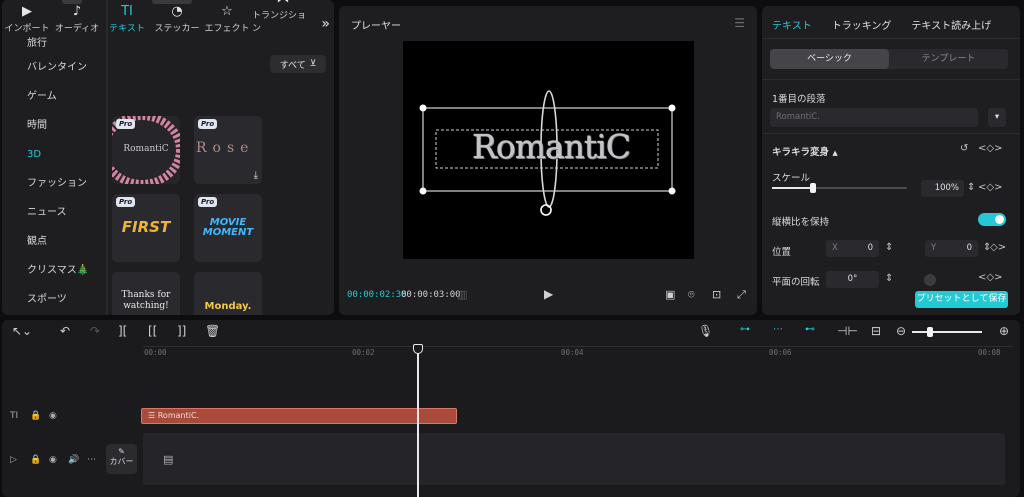  Describe the element at coordinates (852, 279) in the screenshot. I see `rotation-input: 0°` at that location.